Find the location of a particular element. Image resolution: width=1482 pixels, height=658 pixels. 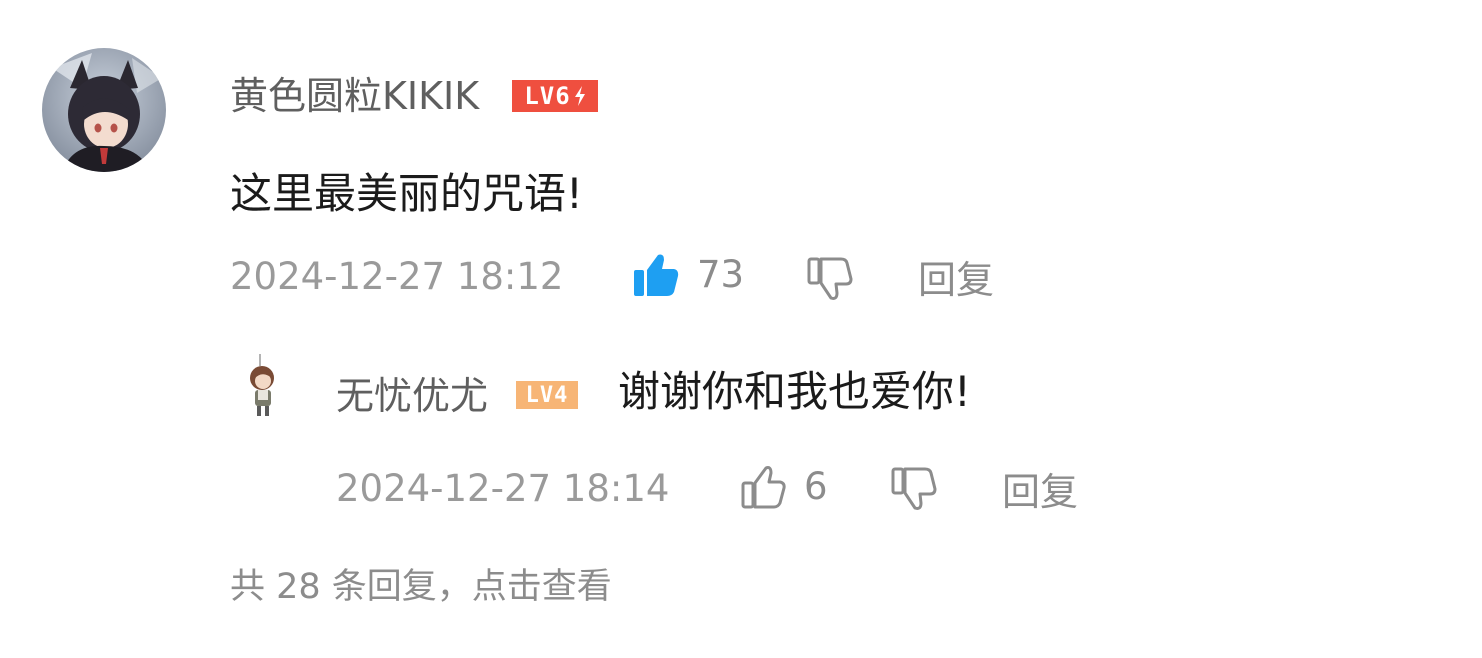

reply-user-avatar is located at coordinates (265, 387).